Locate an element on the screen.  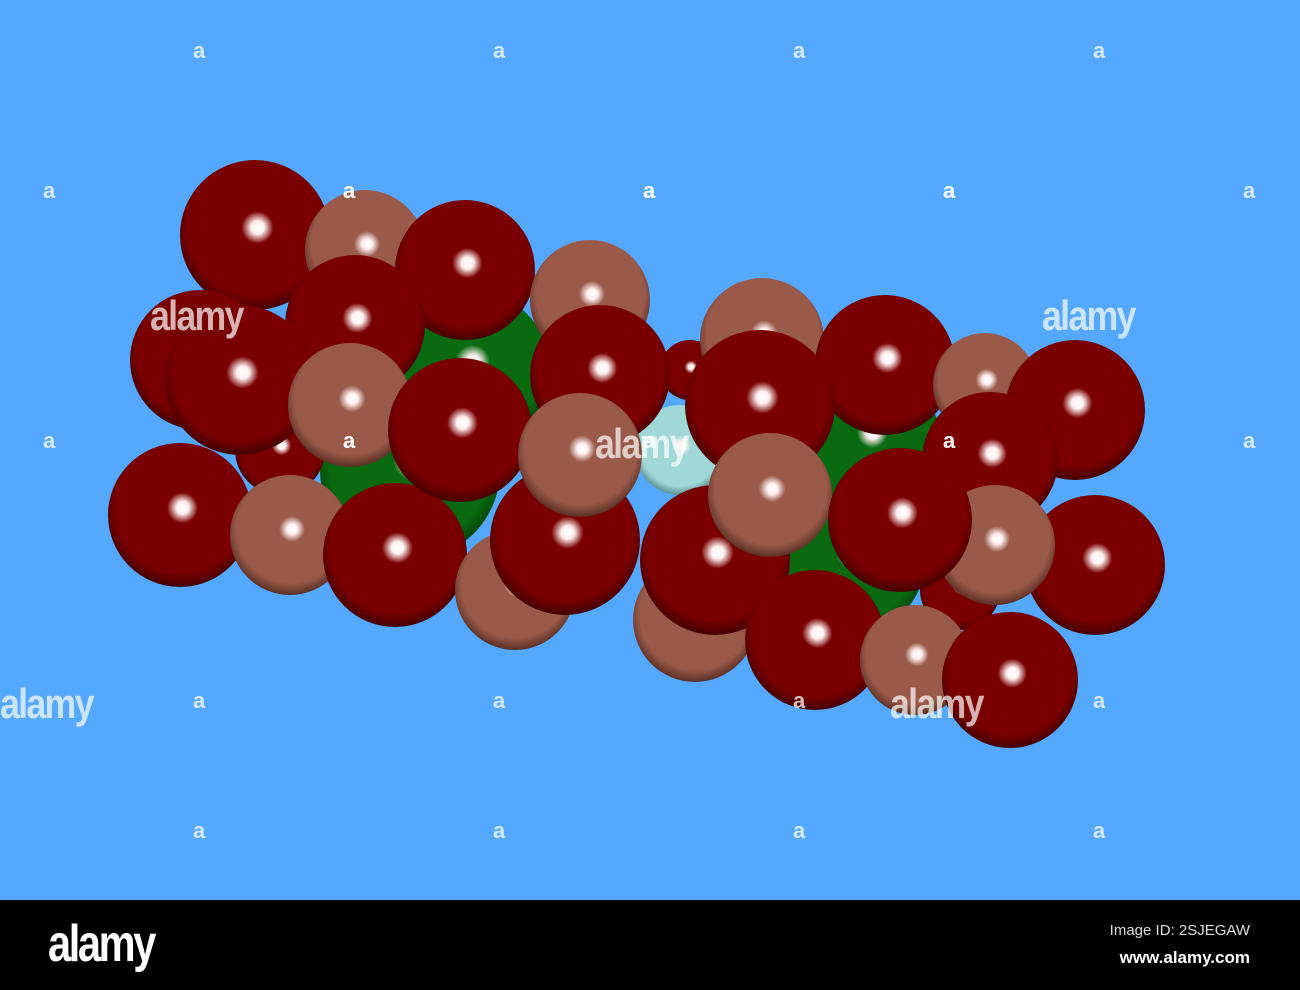
footer-logo: alamy is located at coordinates (102, 944).